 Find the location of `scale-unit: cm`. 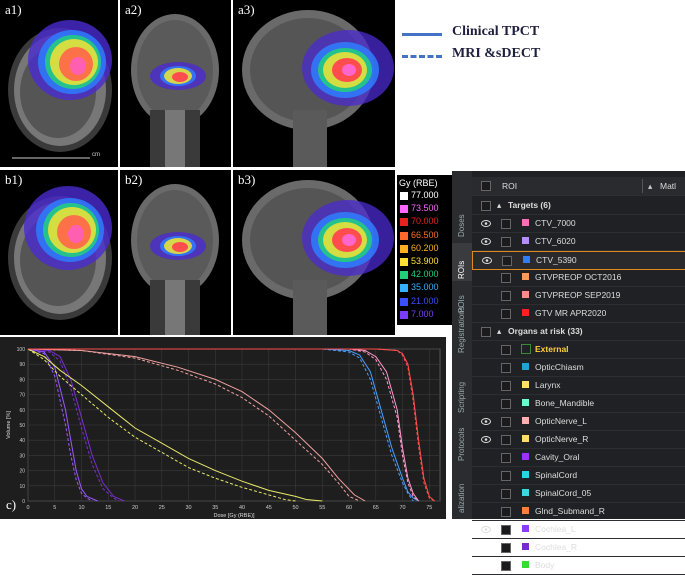

scale-unit: cm is located at coordinates (96, 155).